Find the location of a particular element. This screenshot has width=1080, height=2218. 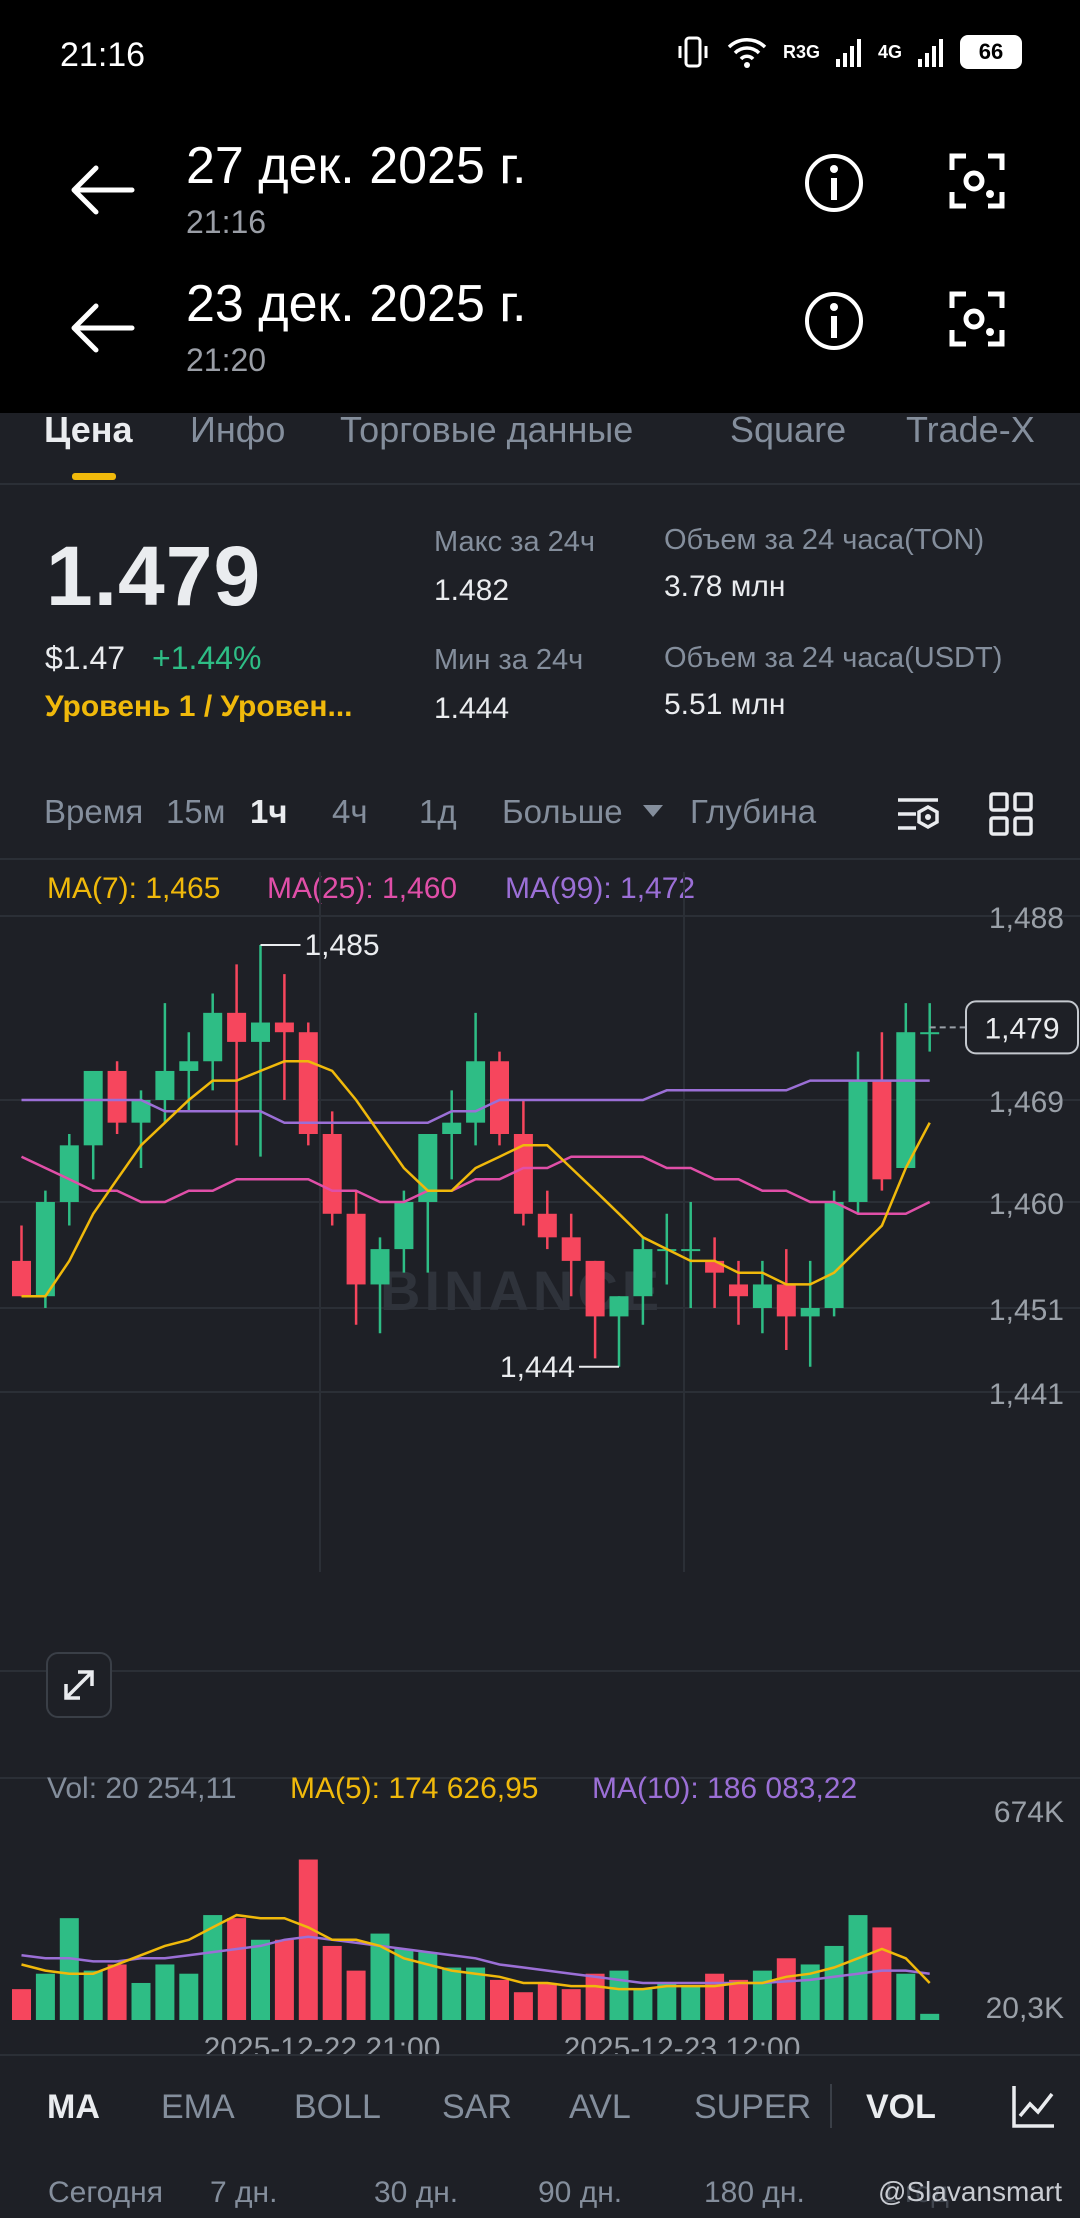

network-label: 4G is located at coordinates (889, 51).